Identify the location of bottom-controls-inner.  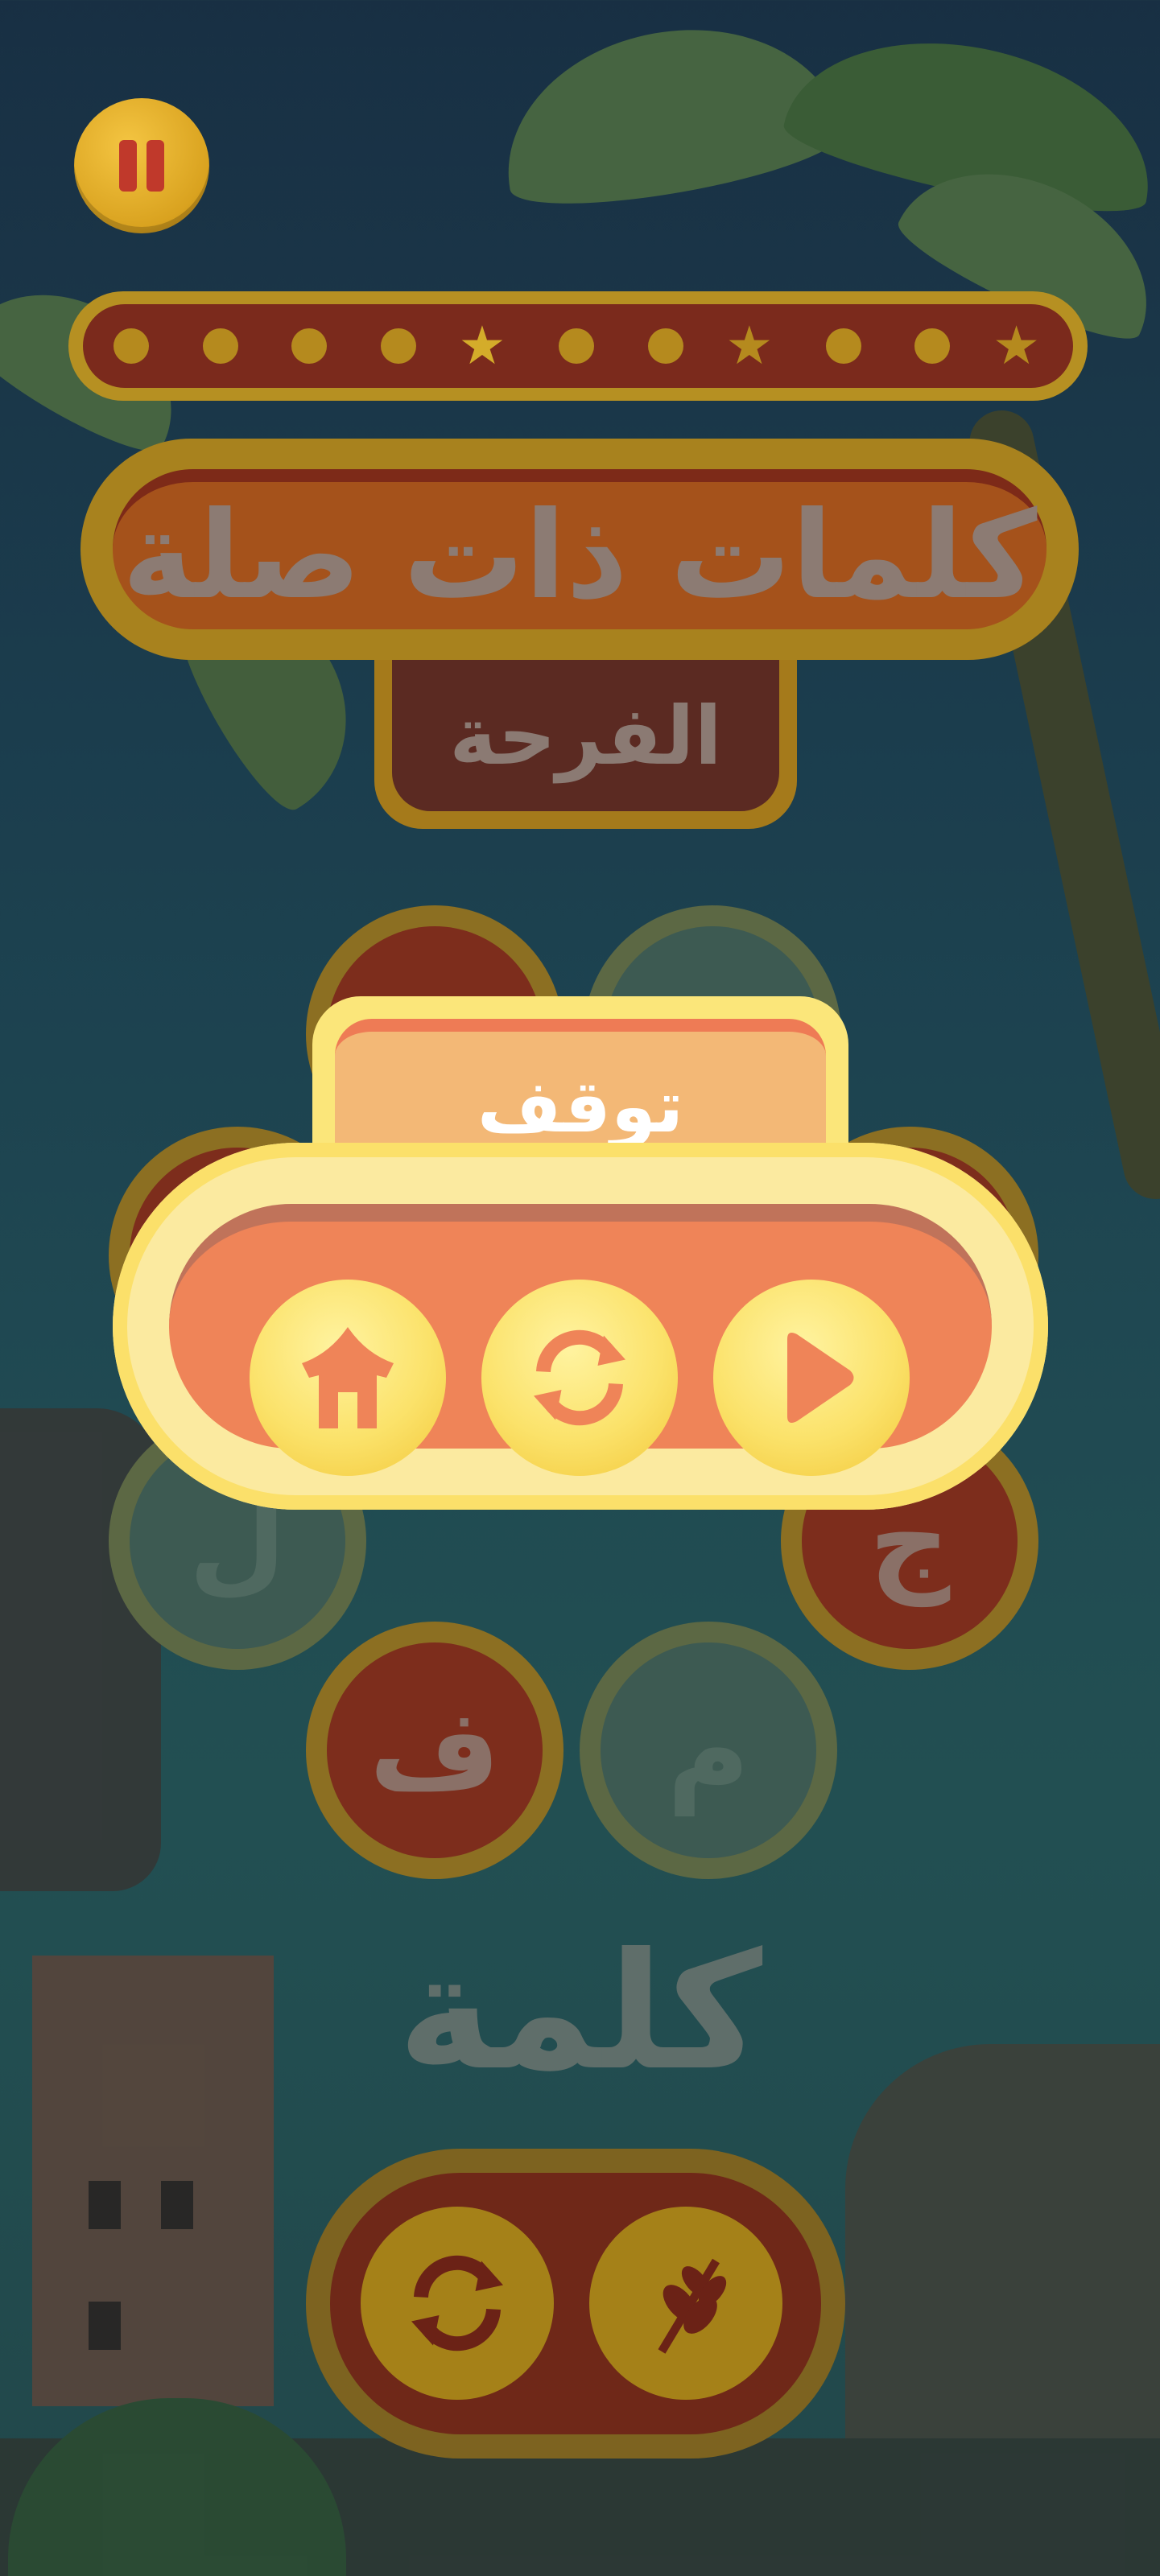
(575, 2303).